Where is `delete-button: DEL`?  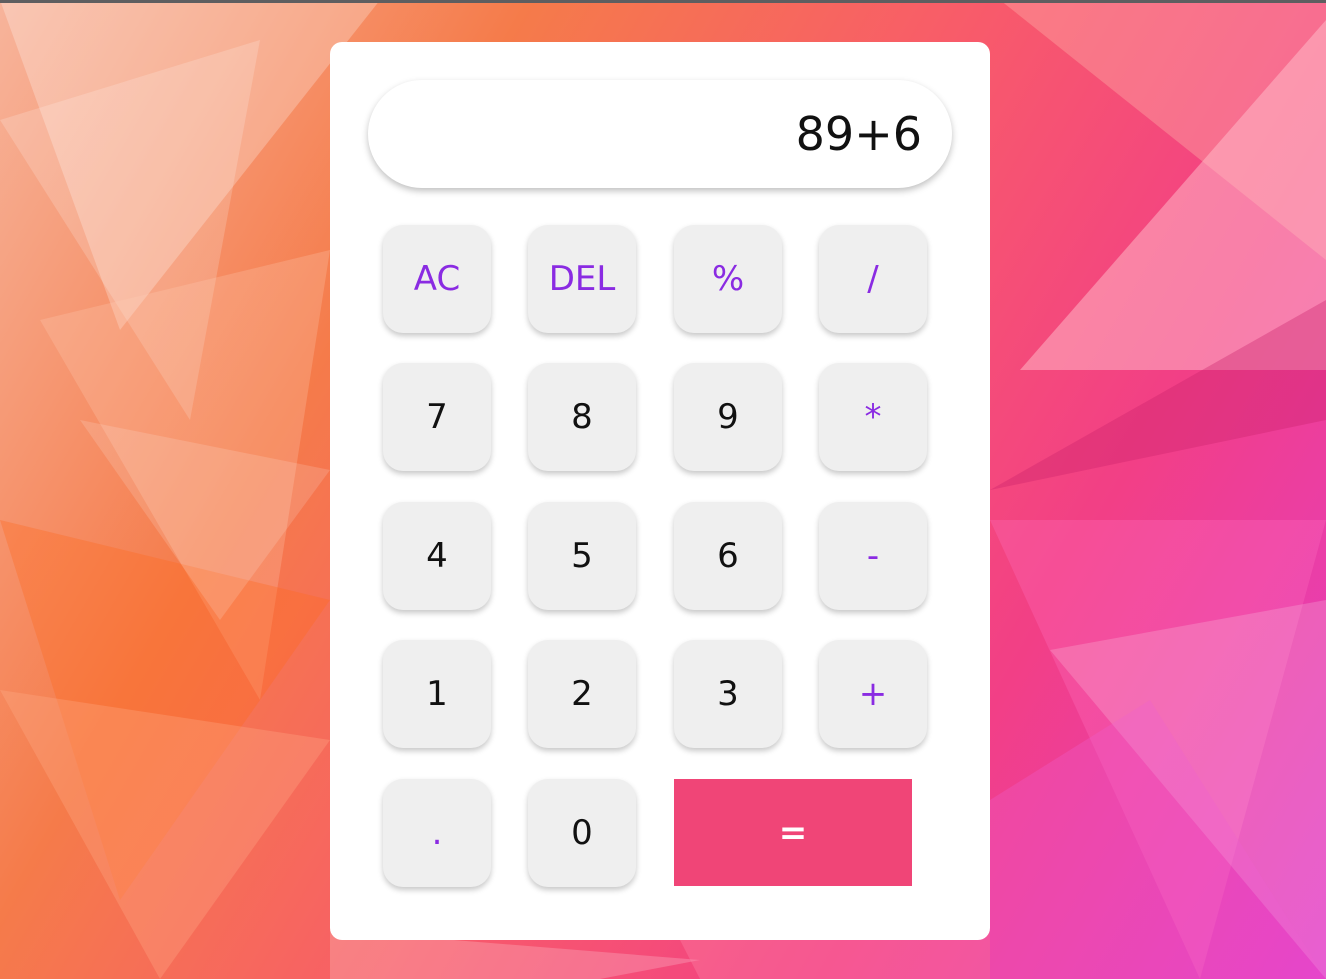
delete-button: DEL is located at coordinates (582, 279).